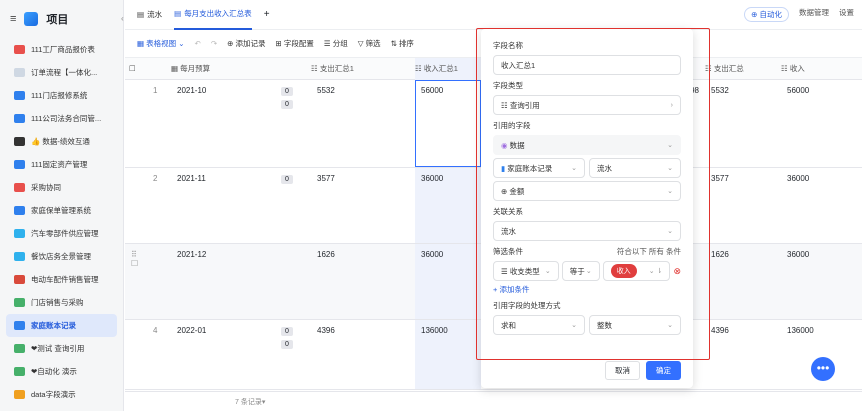 The height and width of the screenshot is (411, 862). Describe the element at coordinates (149, 14) in the screenshot. I see `tab-liushui: ▤ 流水` at that location.